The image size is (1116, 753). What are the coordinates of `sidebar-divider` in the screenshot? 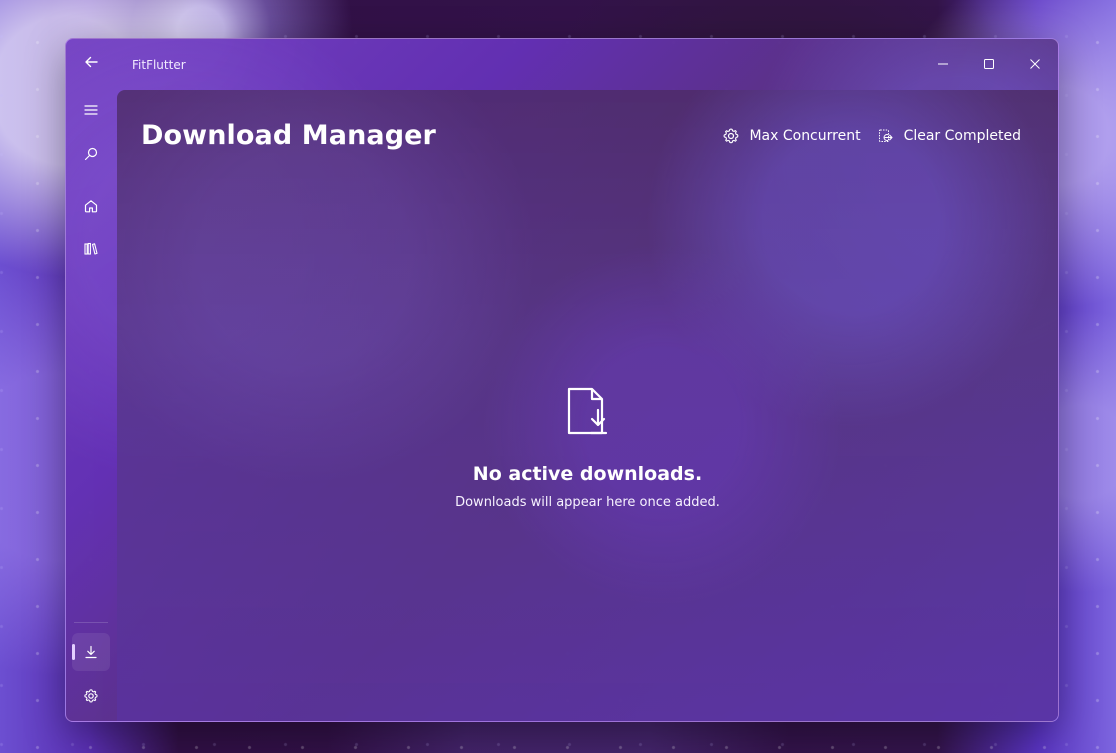 It's located at (91, 622).